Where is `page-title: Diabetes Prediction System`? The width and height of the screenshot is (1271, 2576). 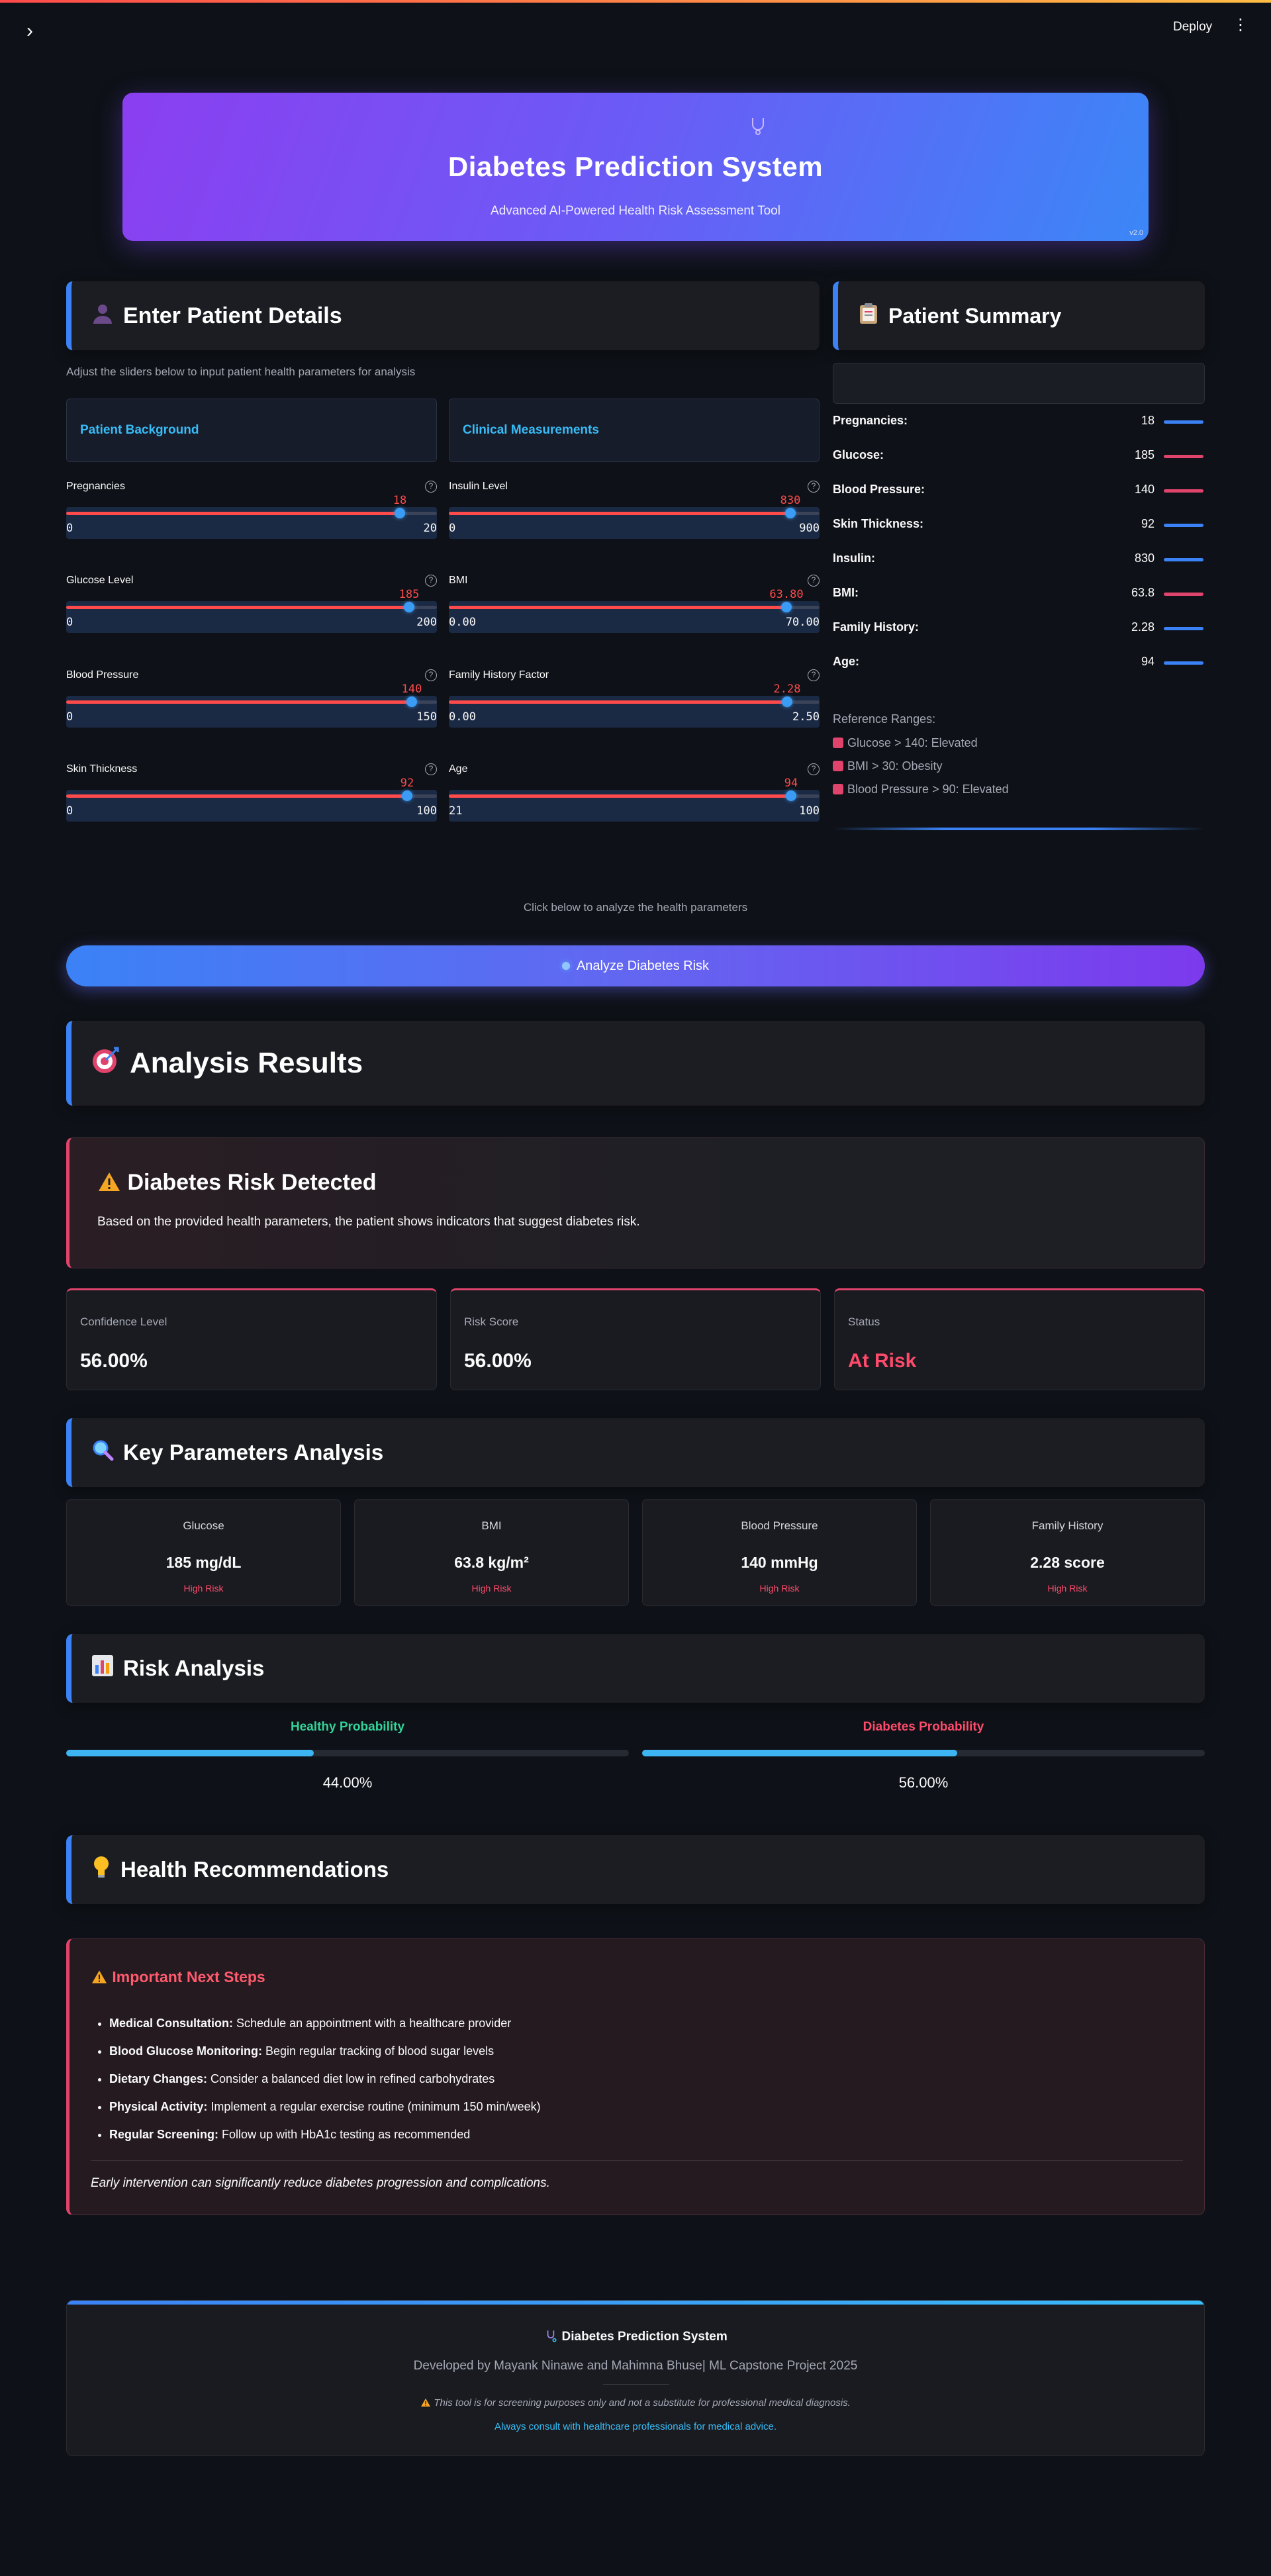 page-title: Diabetes Prediction System is located at coordinates (636, 166).